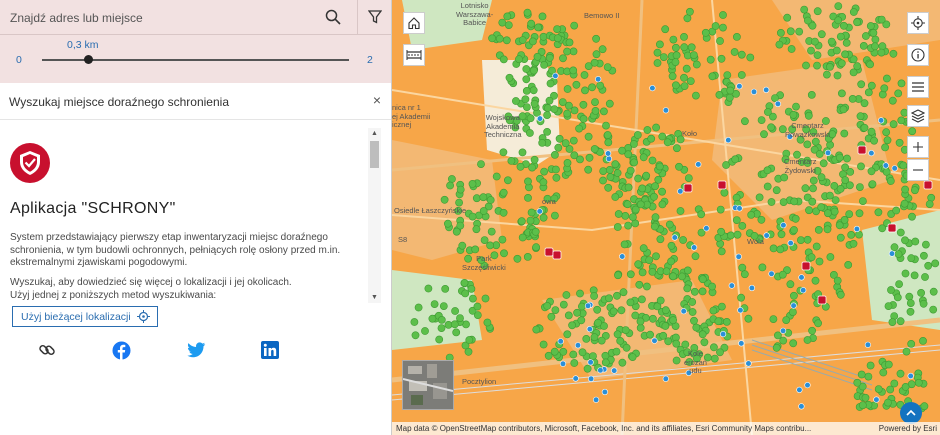 The image size is (940, 435). Describe the element at coordinates (918, 116) in the screenshot. I see `layers-button` at that location.